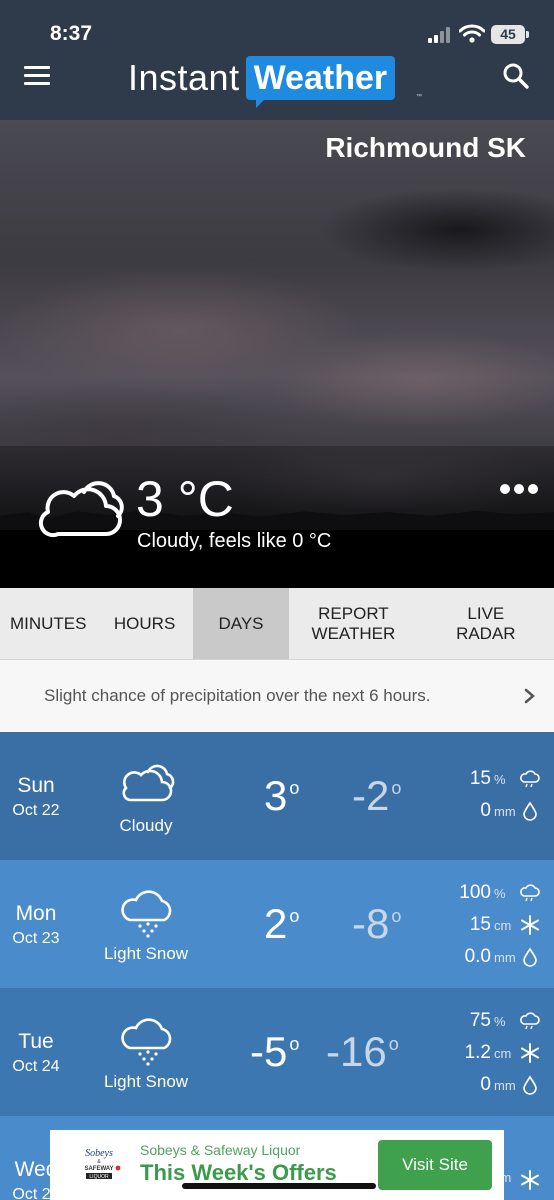 This screenshot has width=554, height=1200. Describe the element at coordinates (502, 957) in the screenshot. I see `precip-amount: 0.0 mm` at that location.